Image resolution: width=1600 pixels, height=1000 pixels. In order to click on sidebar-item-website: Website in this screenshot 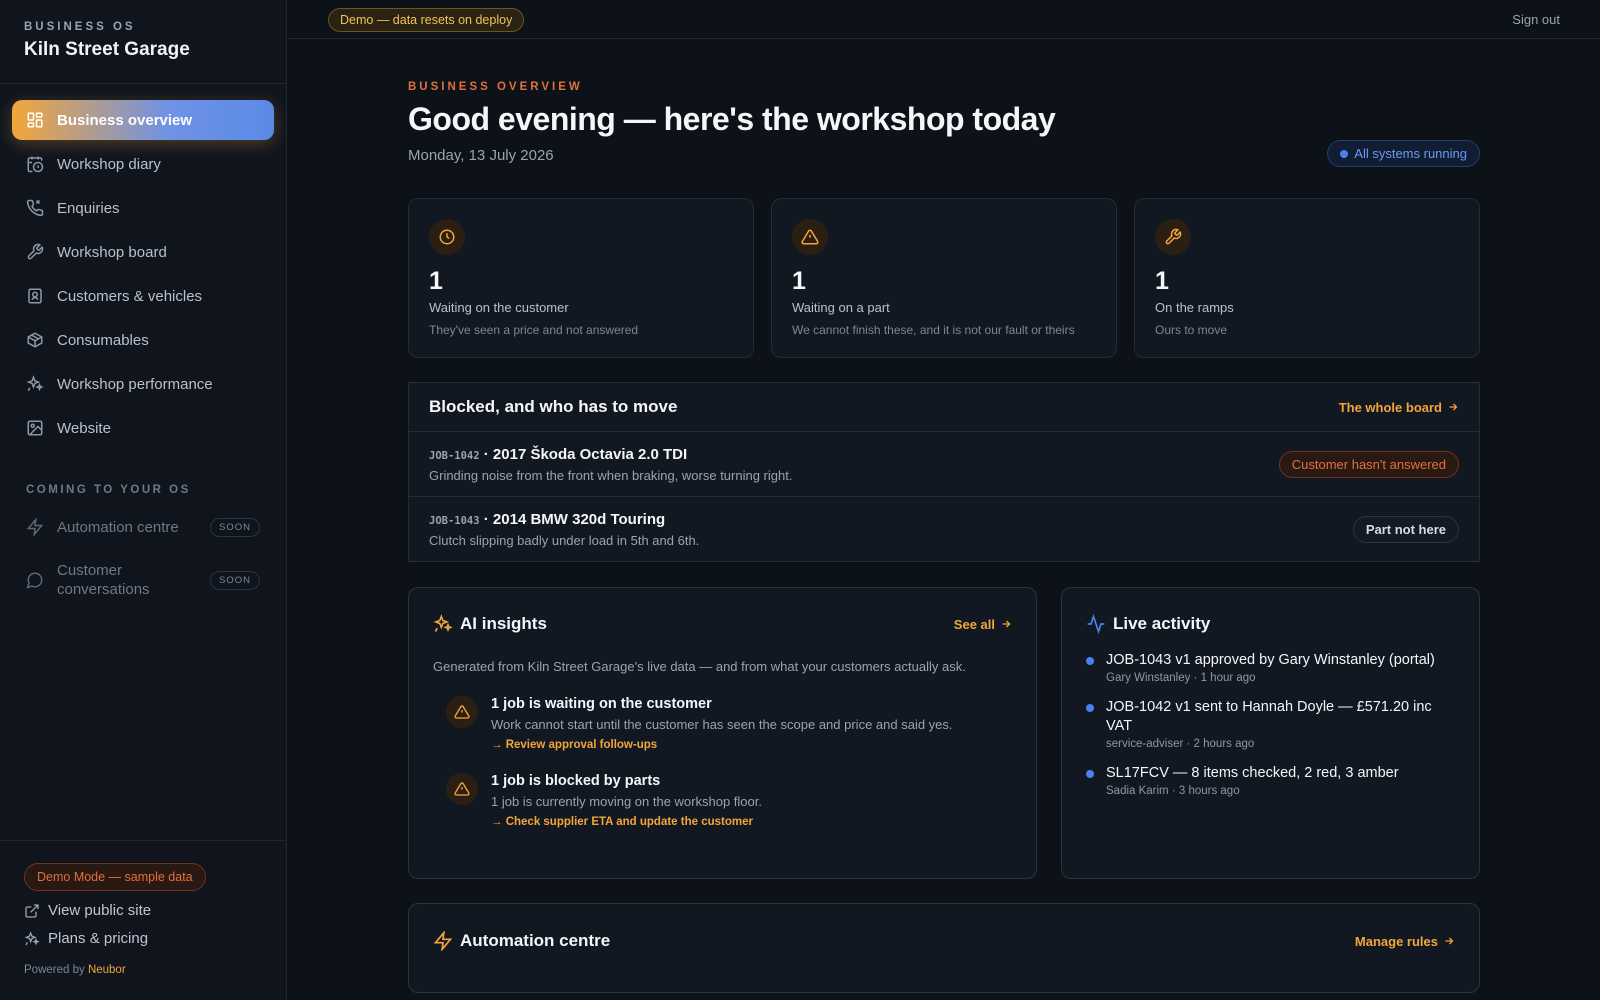, I will do `click(143, 428)`.